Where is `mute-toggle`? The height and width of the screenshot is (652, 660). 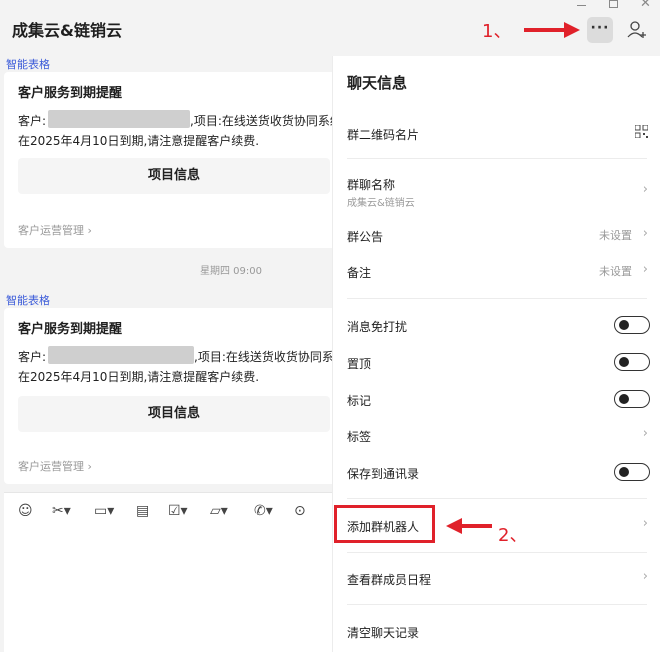
mute-toggle is located at coordinates (632, 325).